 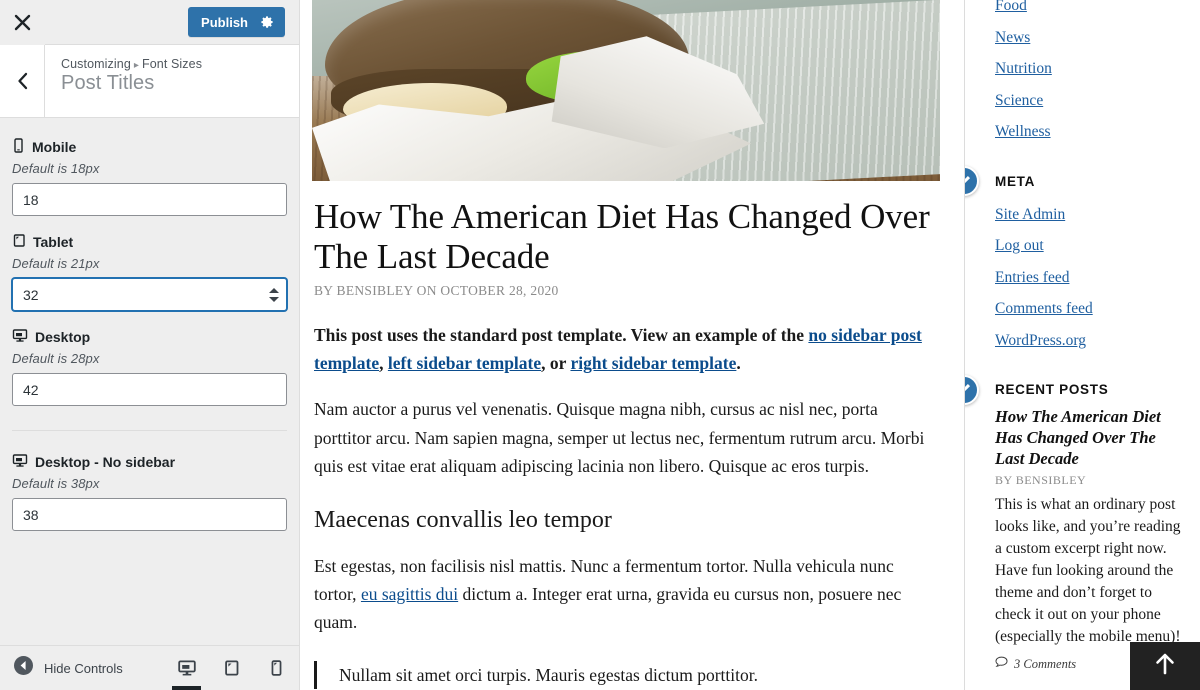 I want to click on control-description-tablet: Default is 21px, so click(x=56, y=263).